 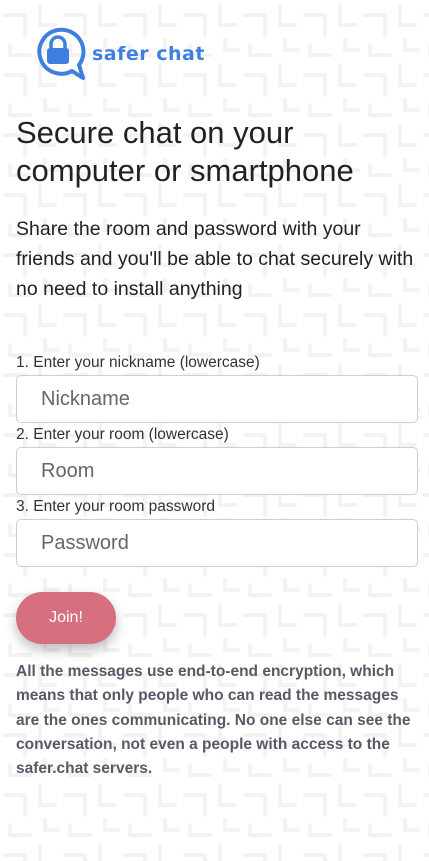 What do you see at coordinates (61, 53) in the screenshot?
I see `lock-chat-bubble-icon` at bounding box center [61, 53].